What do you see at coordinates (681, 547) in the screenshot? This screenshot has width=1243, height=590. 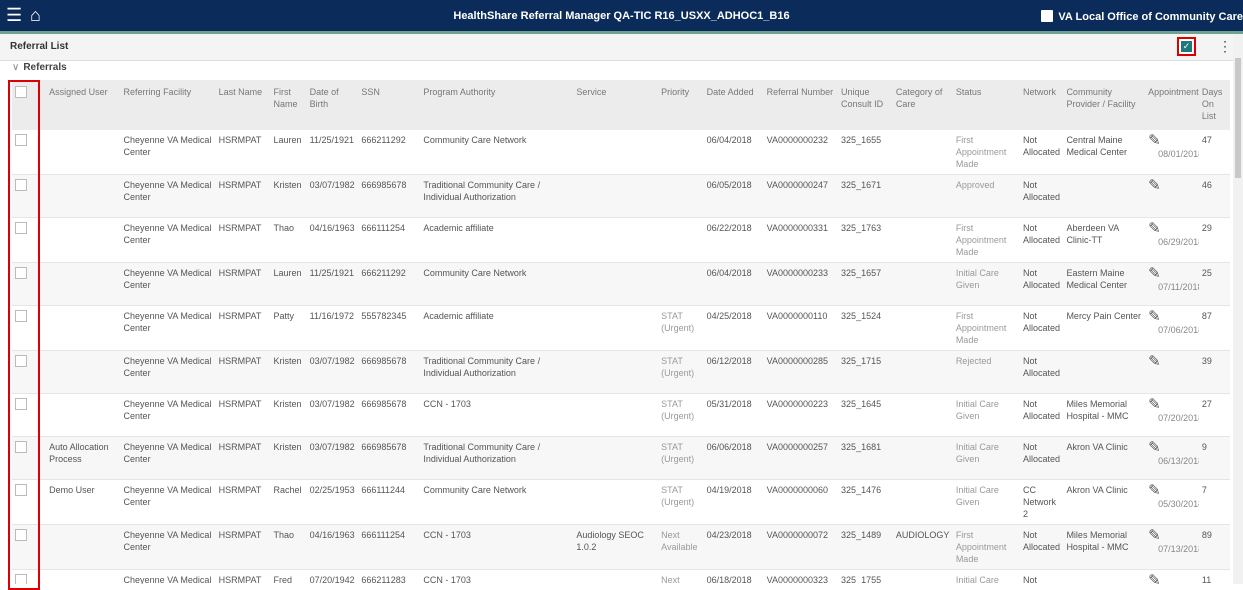 I see `priority-cell: Next Available` at bounding box center [681, 547].